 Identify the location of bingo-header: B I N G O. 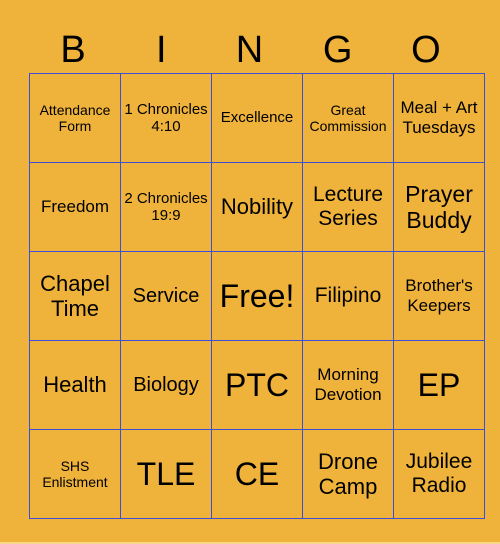
(249, 50).